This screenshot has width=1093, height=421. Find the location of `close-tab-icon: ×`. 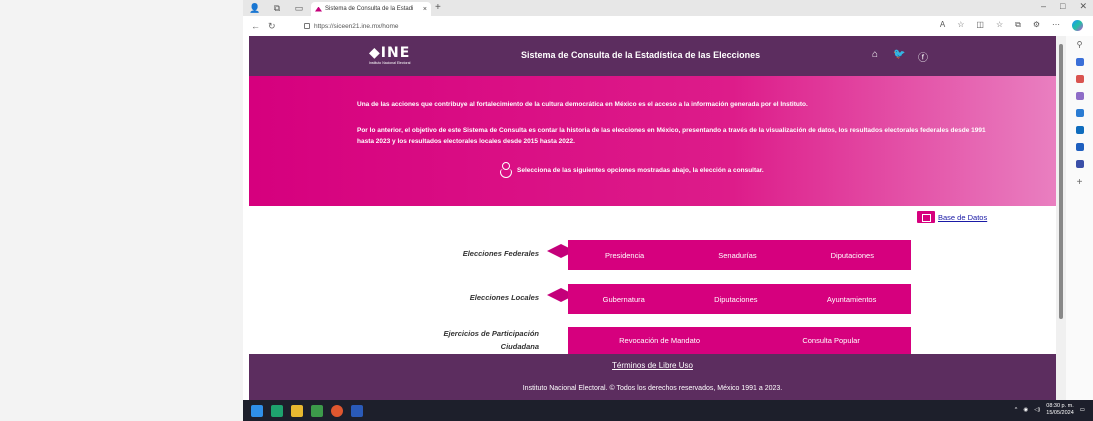

close-tab-icon: × is located at coordinates (425, 9).